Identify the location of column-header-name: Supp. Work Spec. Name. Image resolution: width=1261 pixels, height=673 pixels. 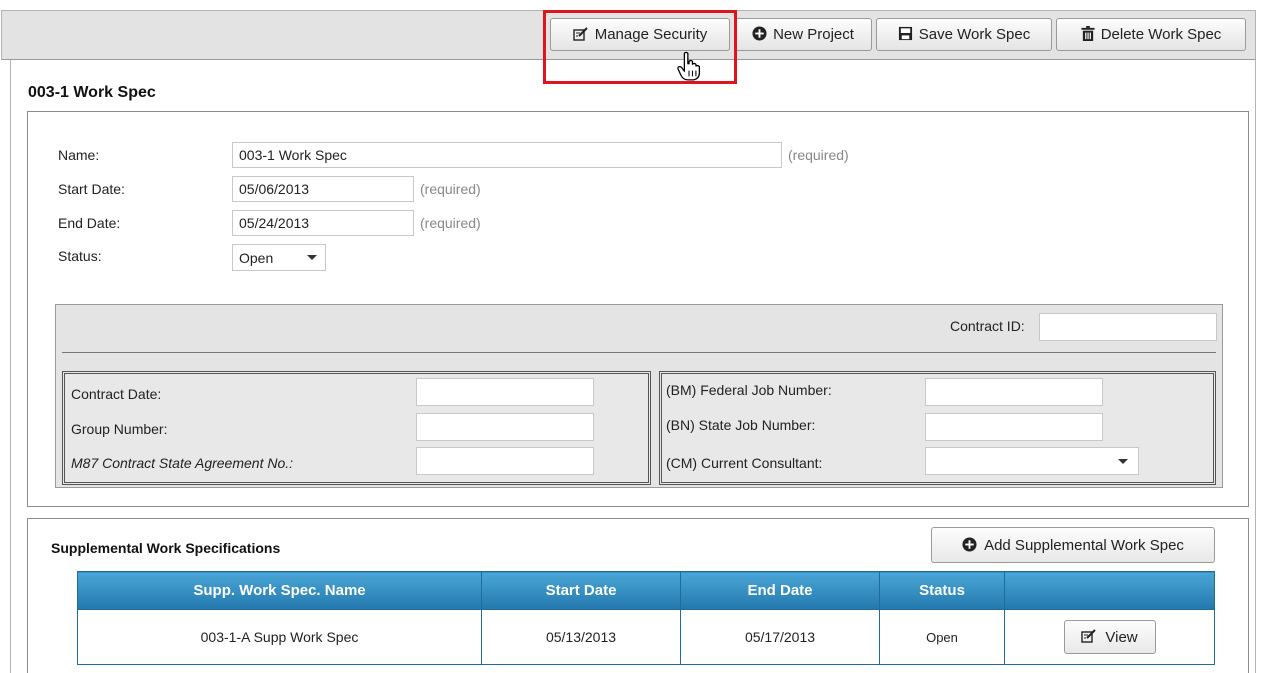
(279, 590).